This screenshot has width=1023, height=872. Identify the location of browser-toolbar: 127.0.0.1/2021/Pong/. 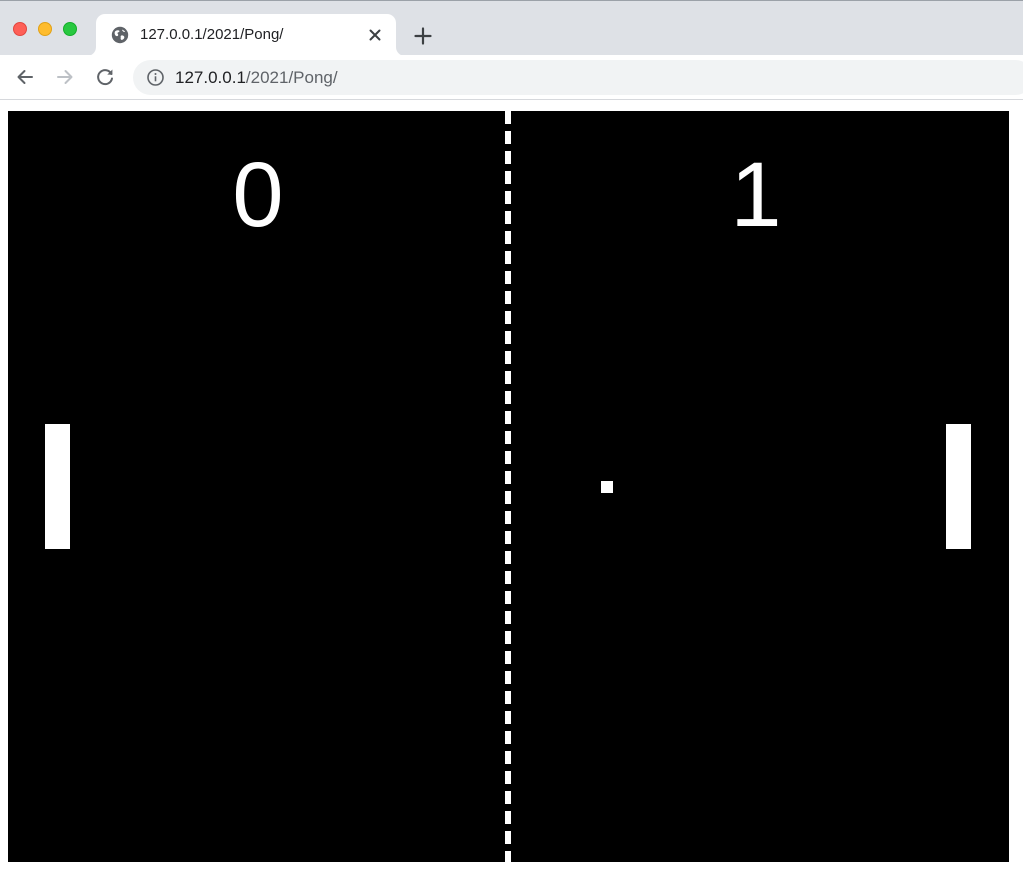
(511, 77).